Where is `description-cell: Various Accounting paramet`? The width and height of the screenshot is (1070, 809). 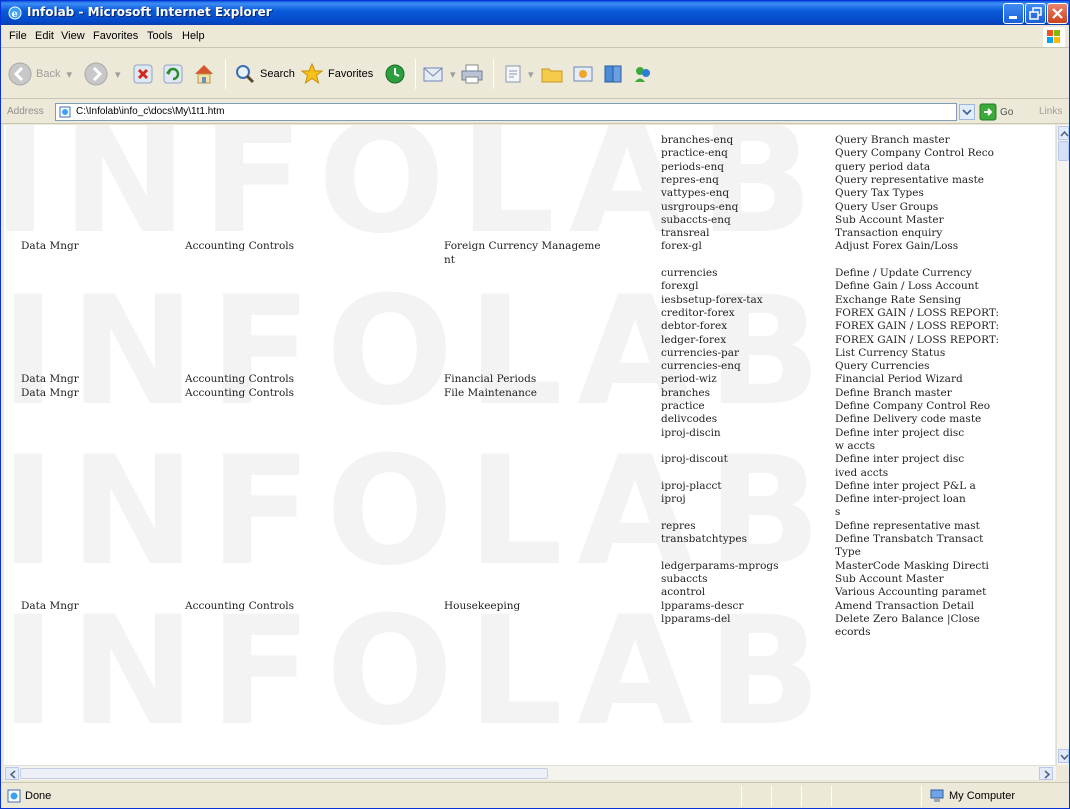 description-cell: Various Accounting paramet is located at coordinates (911, 592).